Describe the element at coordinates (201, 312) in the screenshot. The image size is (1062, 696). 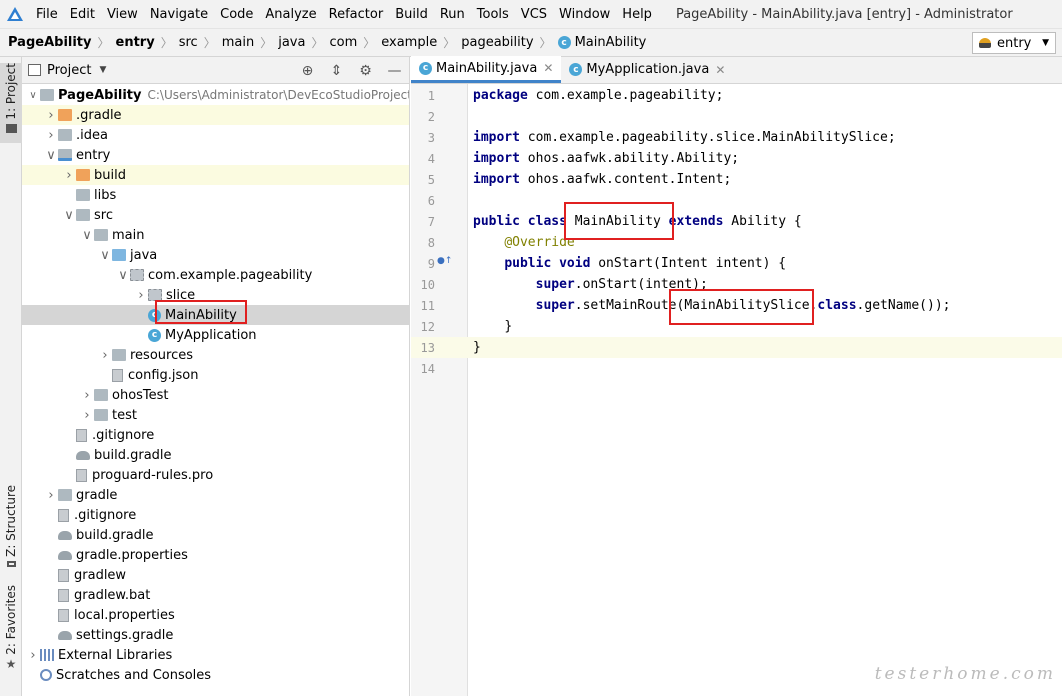
I see `highlight-box` at that location.